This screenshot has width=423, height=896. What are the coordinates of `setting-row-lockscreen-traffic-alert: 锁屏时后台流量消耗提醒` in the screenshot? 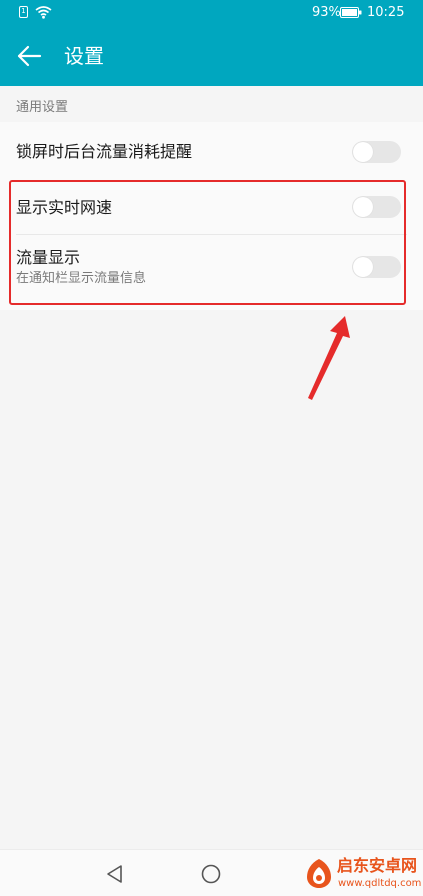 It's located at (211, 152).